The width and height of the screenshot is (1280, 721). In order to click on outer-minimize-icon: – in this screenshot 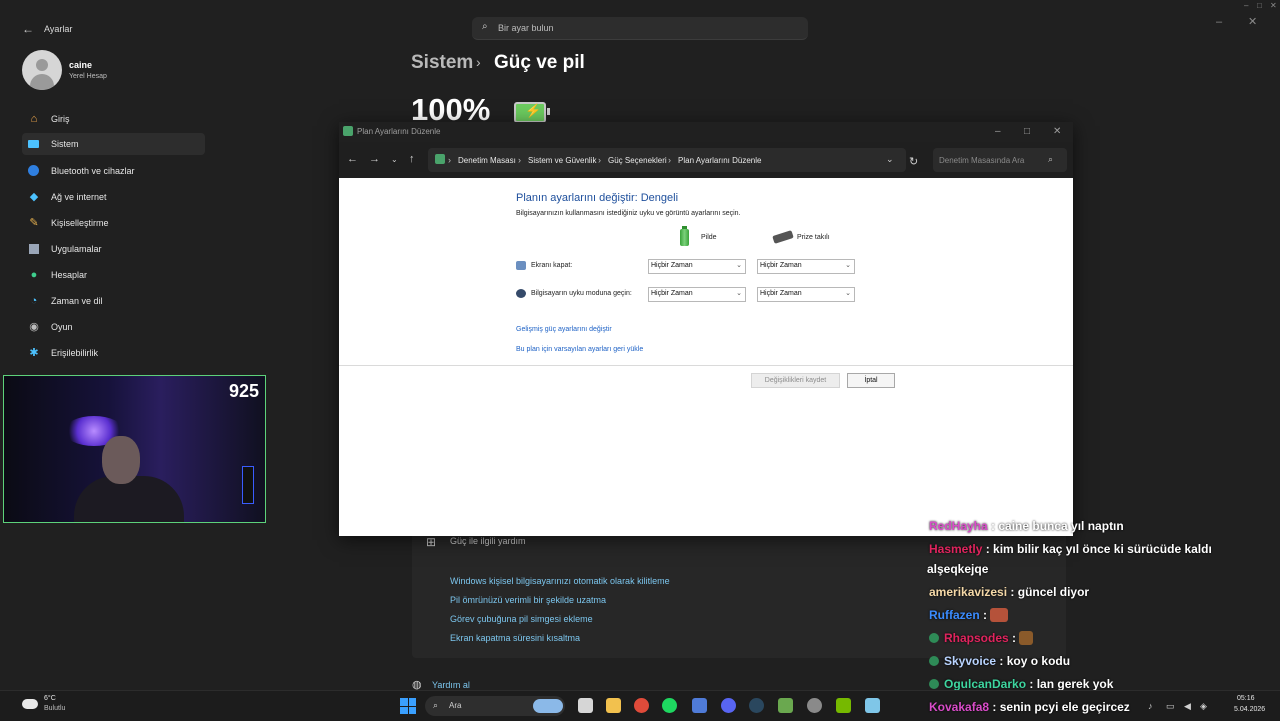, I will do `click(1246, 5)`.